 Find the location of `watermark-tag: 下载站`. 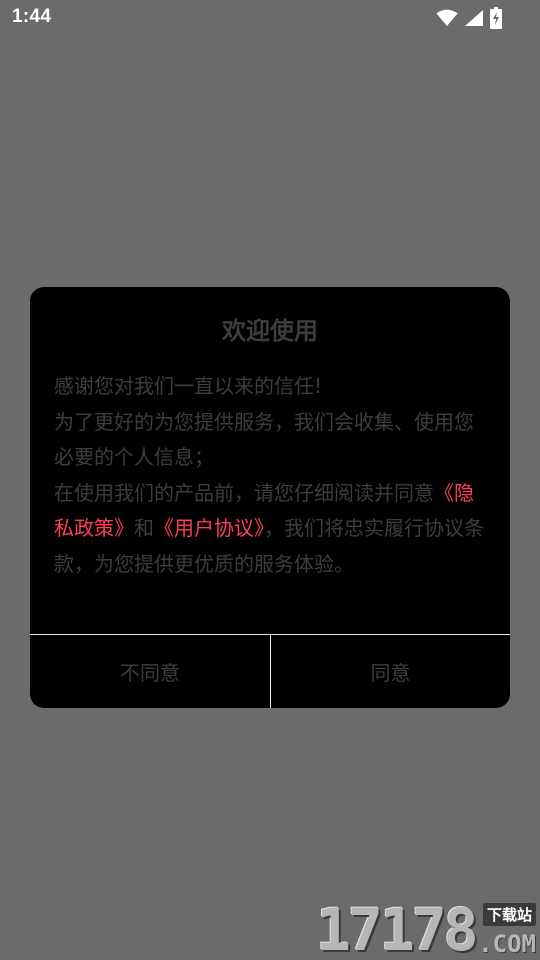

watermark-tag: 下载站 is located at coordinates (509, 914).